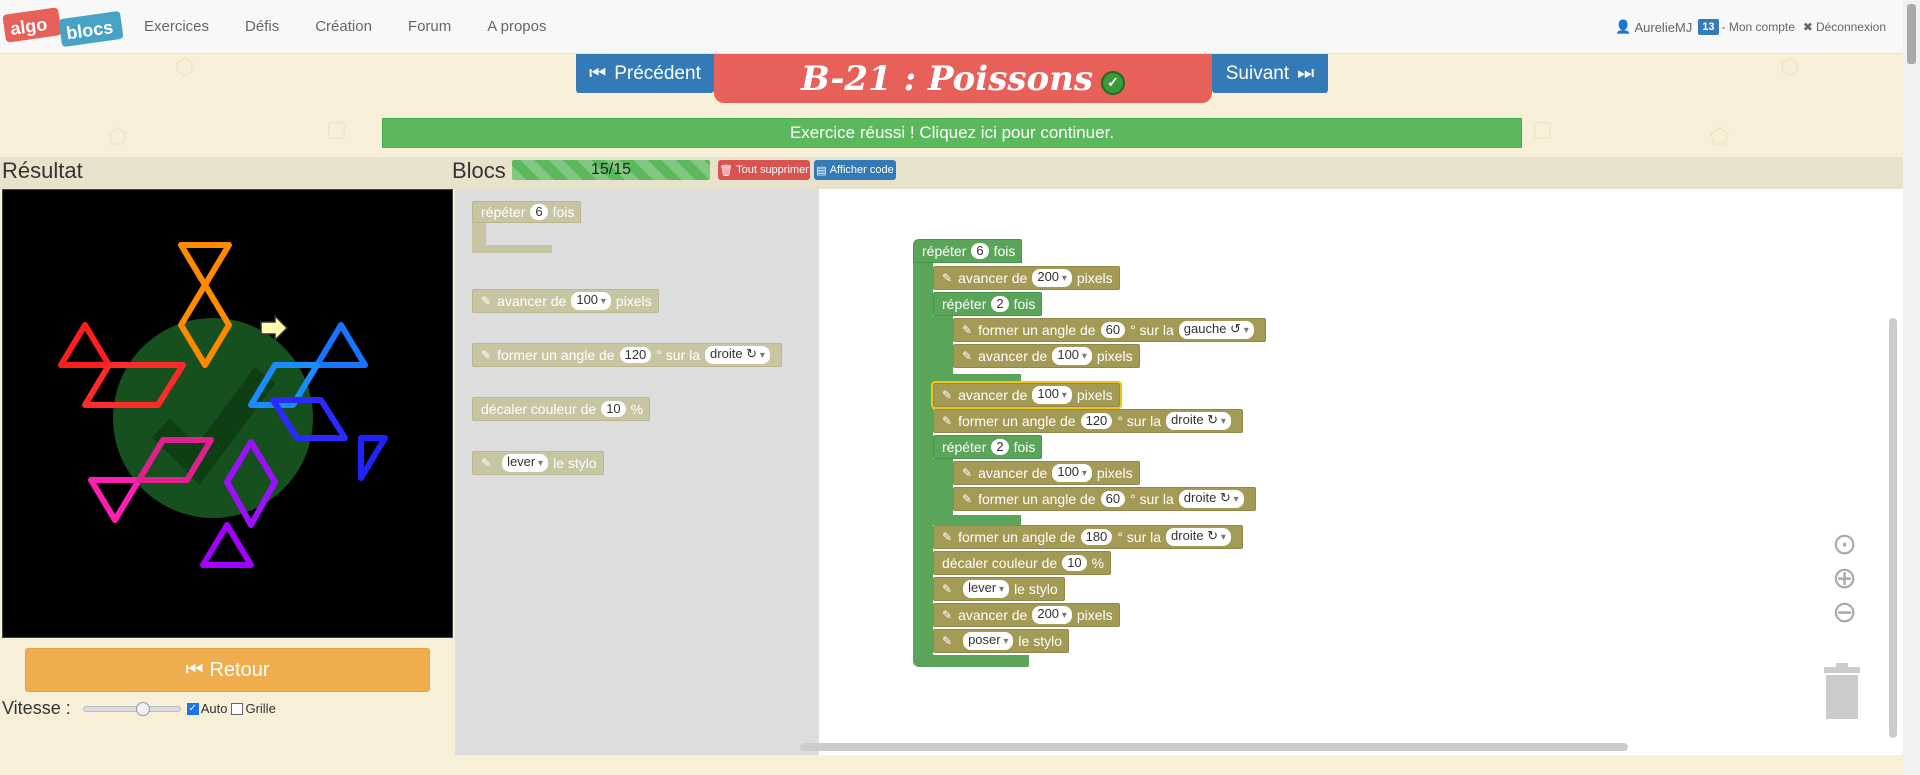  I want to click on zoom-in-icon: ⊕, so click(1844, 579).